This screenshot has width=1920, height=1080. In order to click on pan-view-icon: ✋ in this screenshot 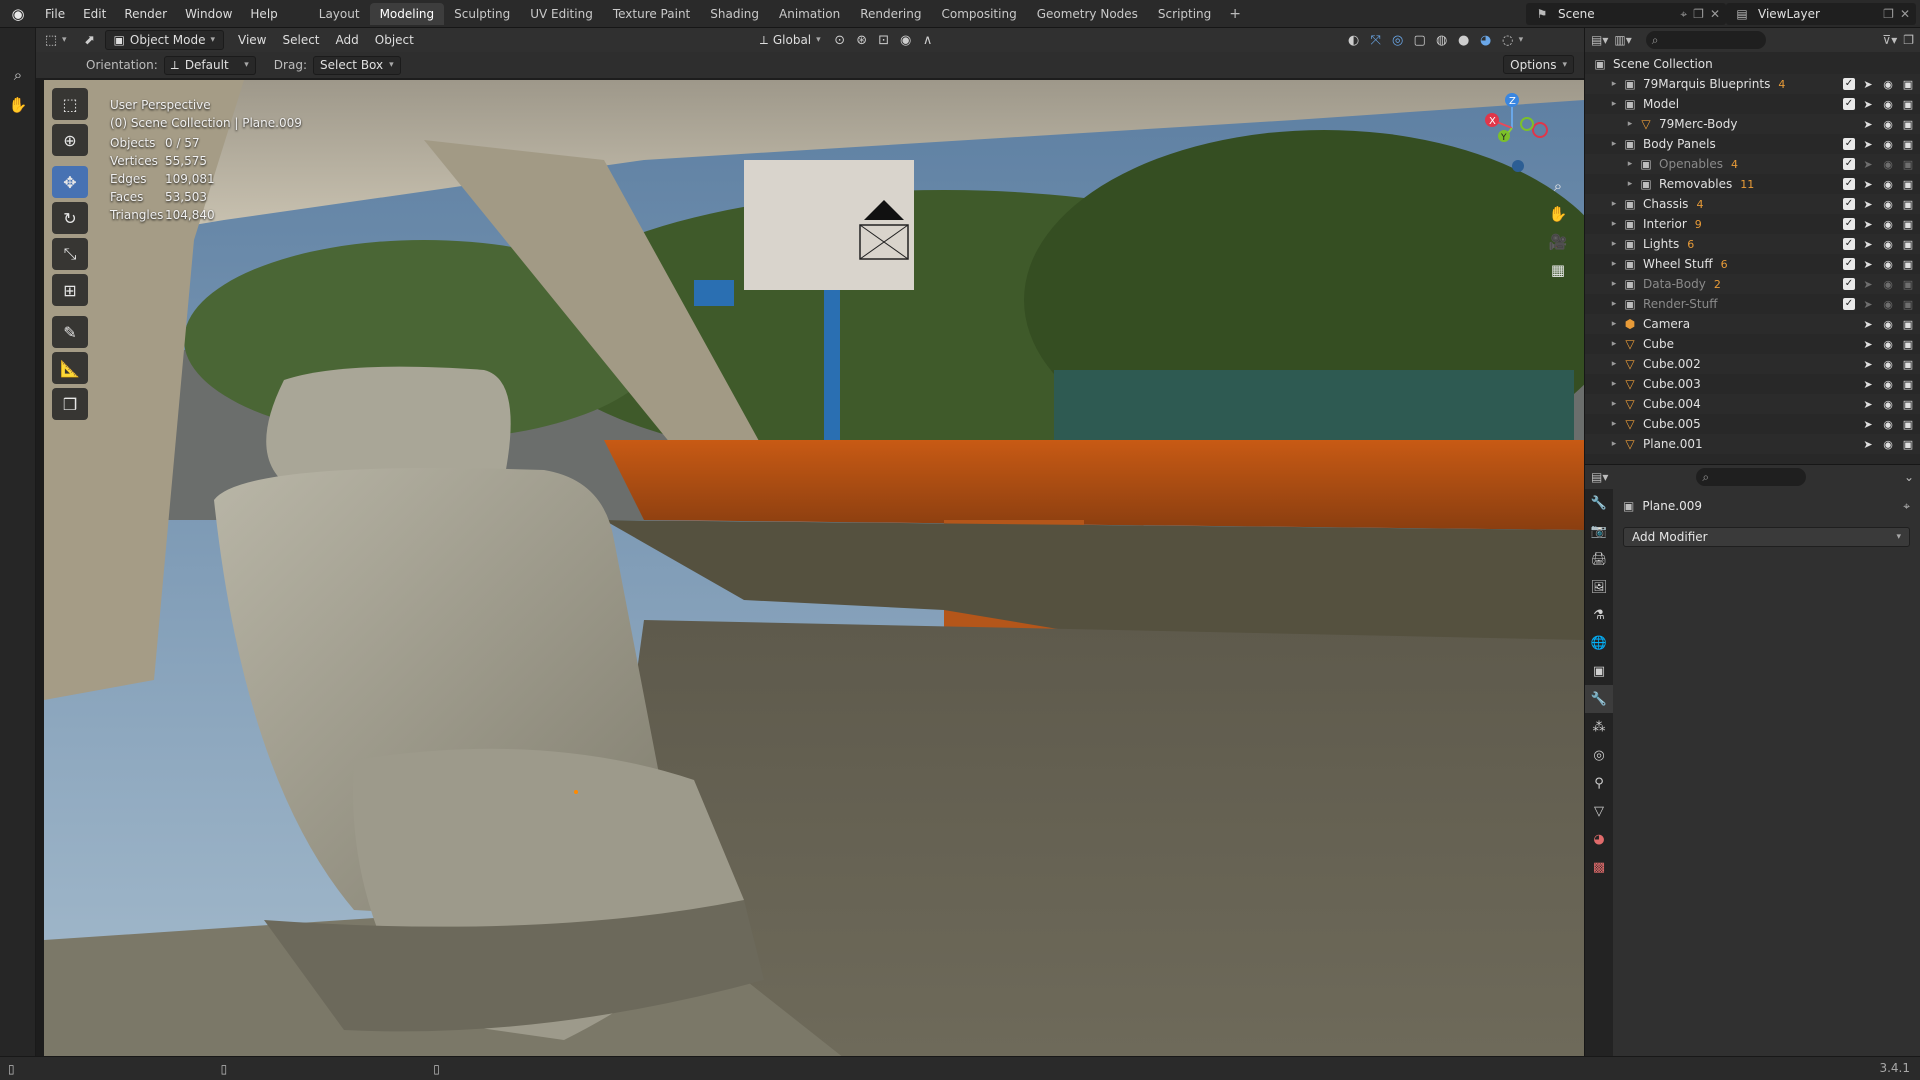, I will do `click(1558, 214)`.